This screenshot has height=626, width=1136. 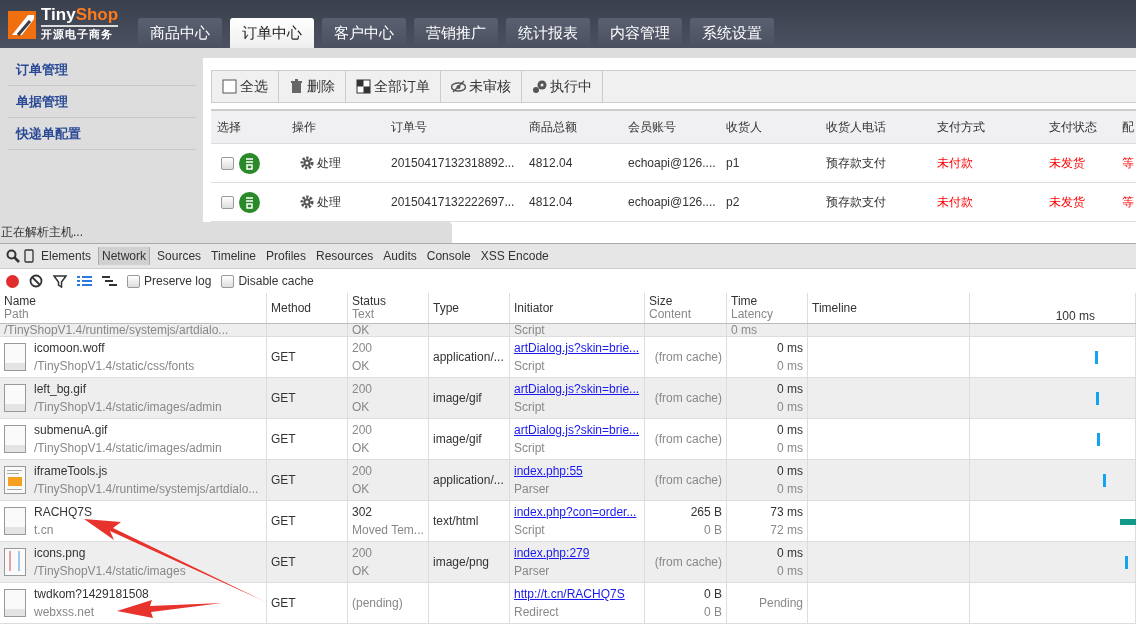 I want to click on devtools-tab: Elements, so click(x=66, y=256).